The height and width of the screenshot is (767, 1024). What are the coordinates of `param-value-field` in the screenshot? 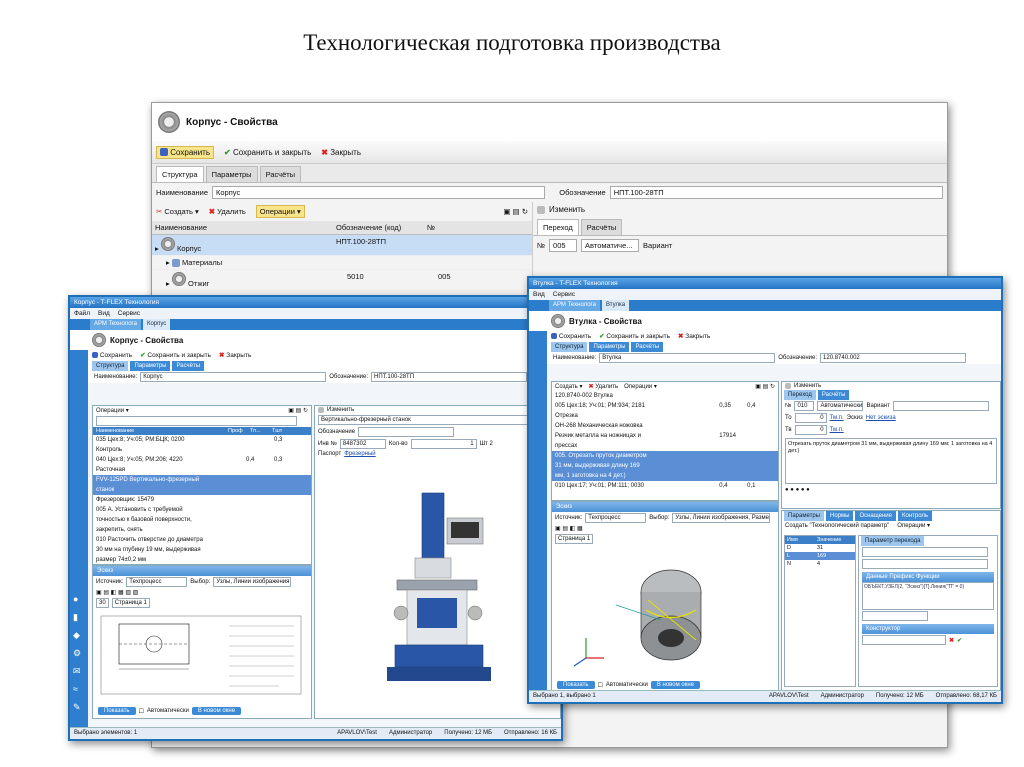 It's located at (925, 564).